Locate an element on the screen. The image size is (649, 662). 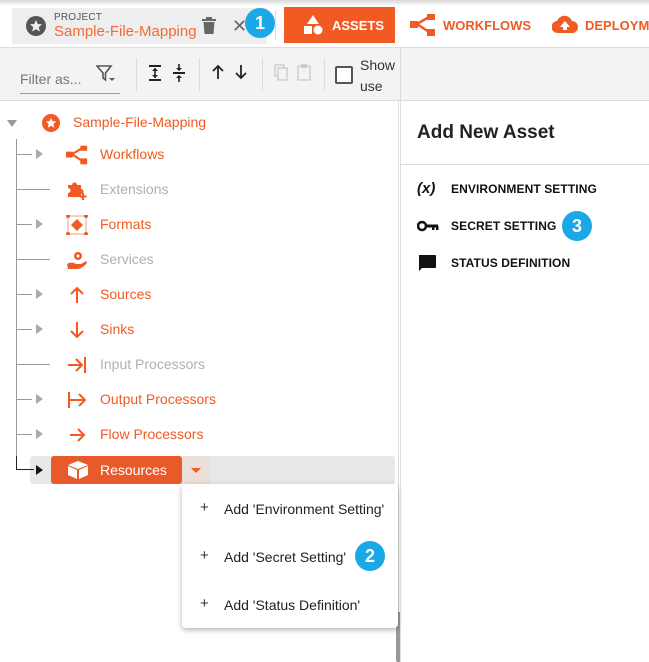
move-up-icon is located at coordinates (218, 74).